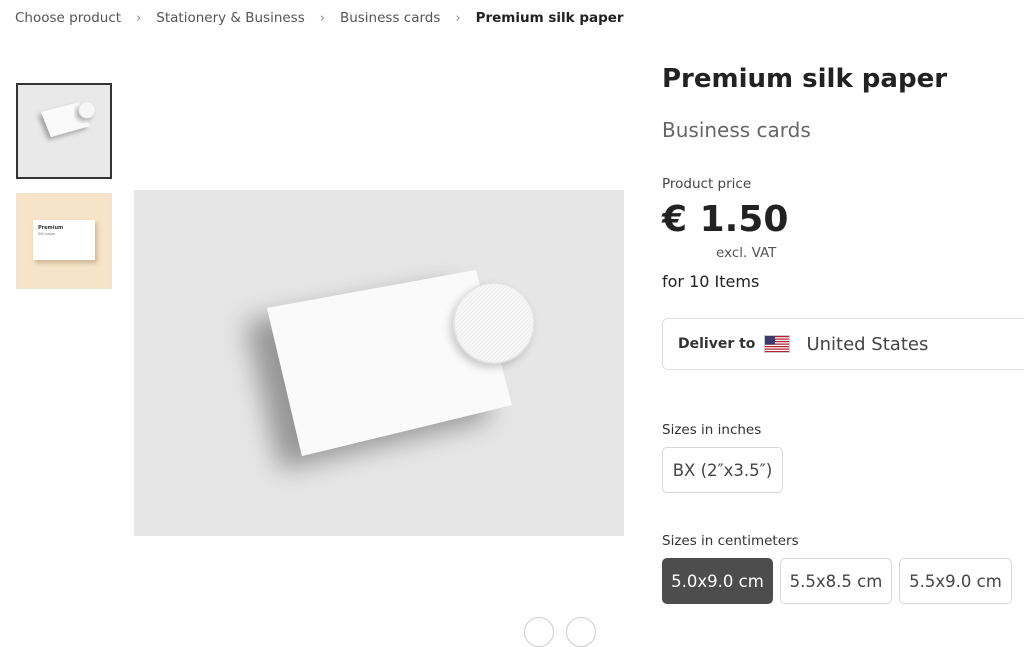  I want to click on breadcrumb-current: Premium silk paper, so click(549, 18).